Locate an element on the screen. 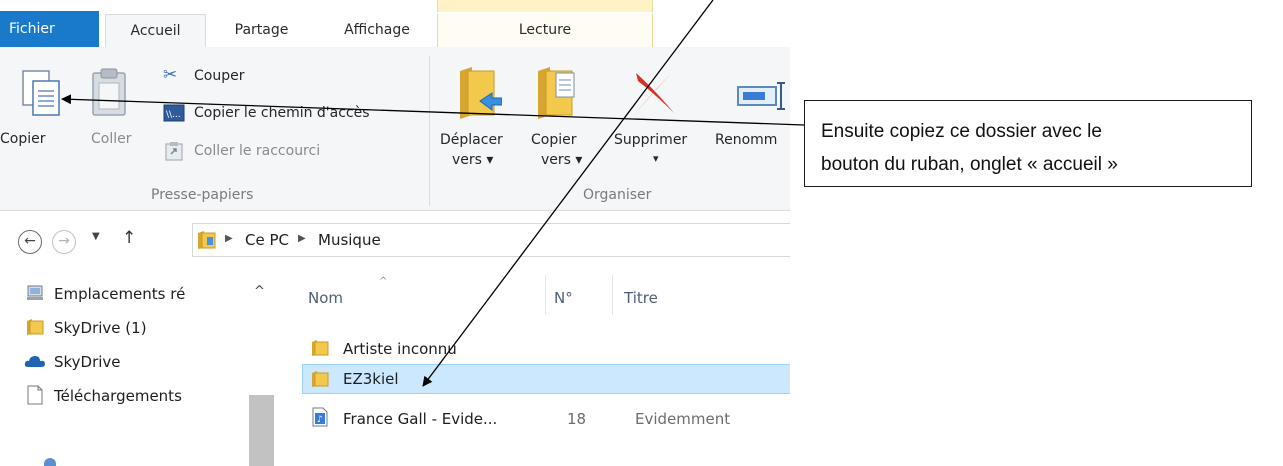  nav-item-skydrive: SkyDrive is located at coordinates (124, 362).